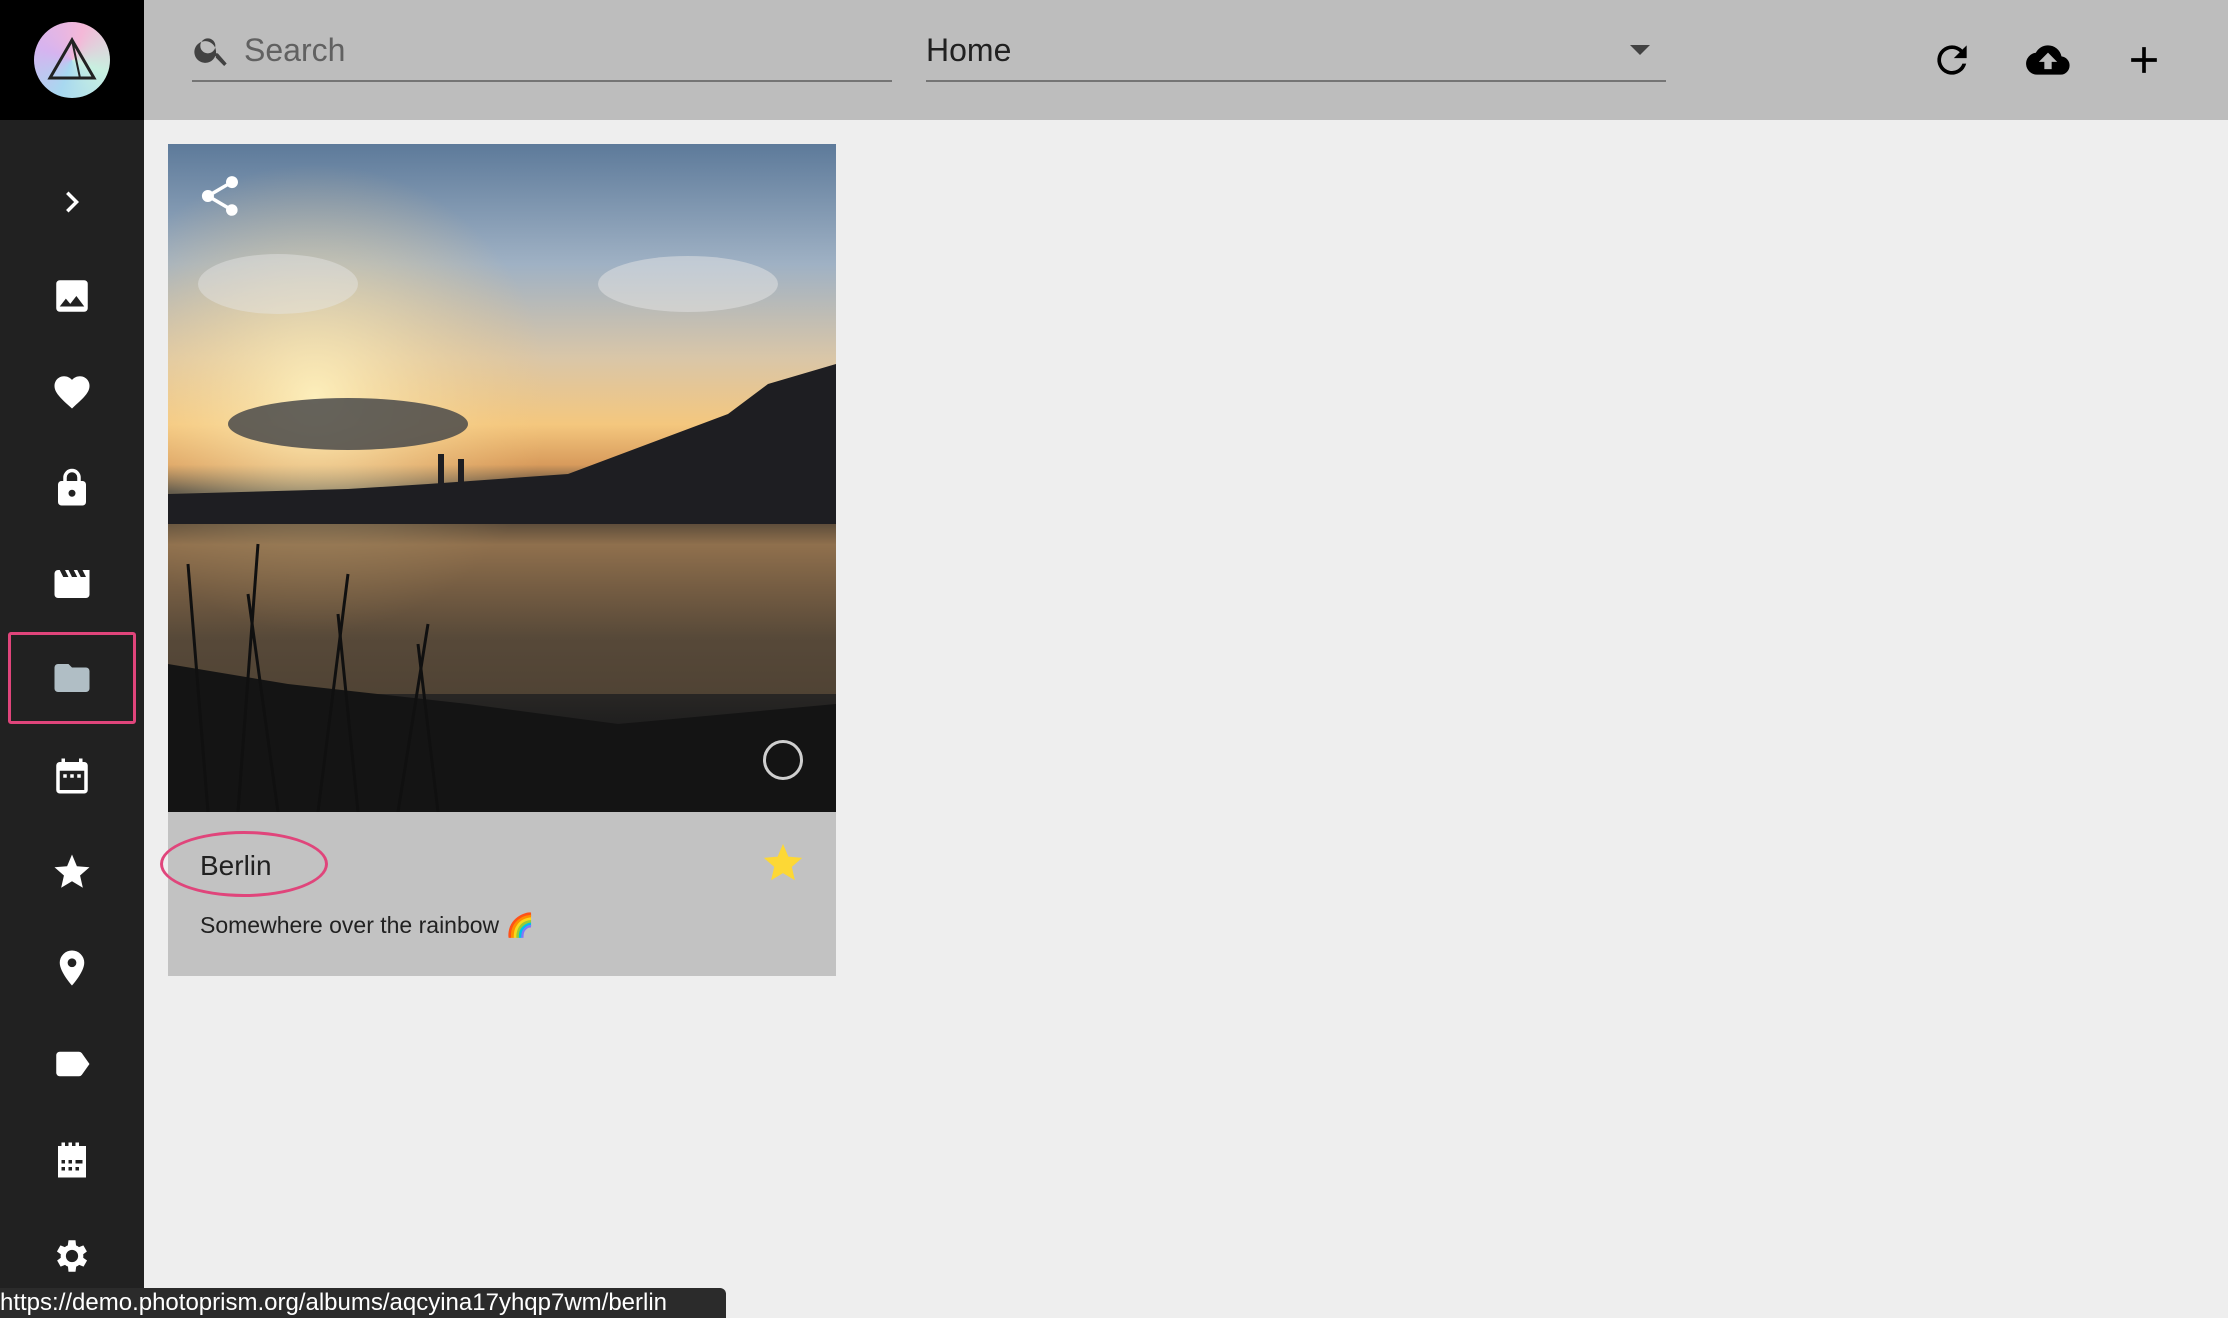 This screenshot has width=2228, height=1318. What do you see at coordinates (210, 52) in the screenshot?
I see `search-icon` at bounding box center [210, 52].